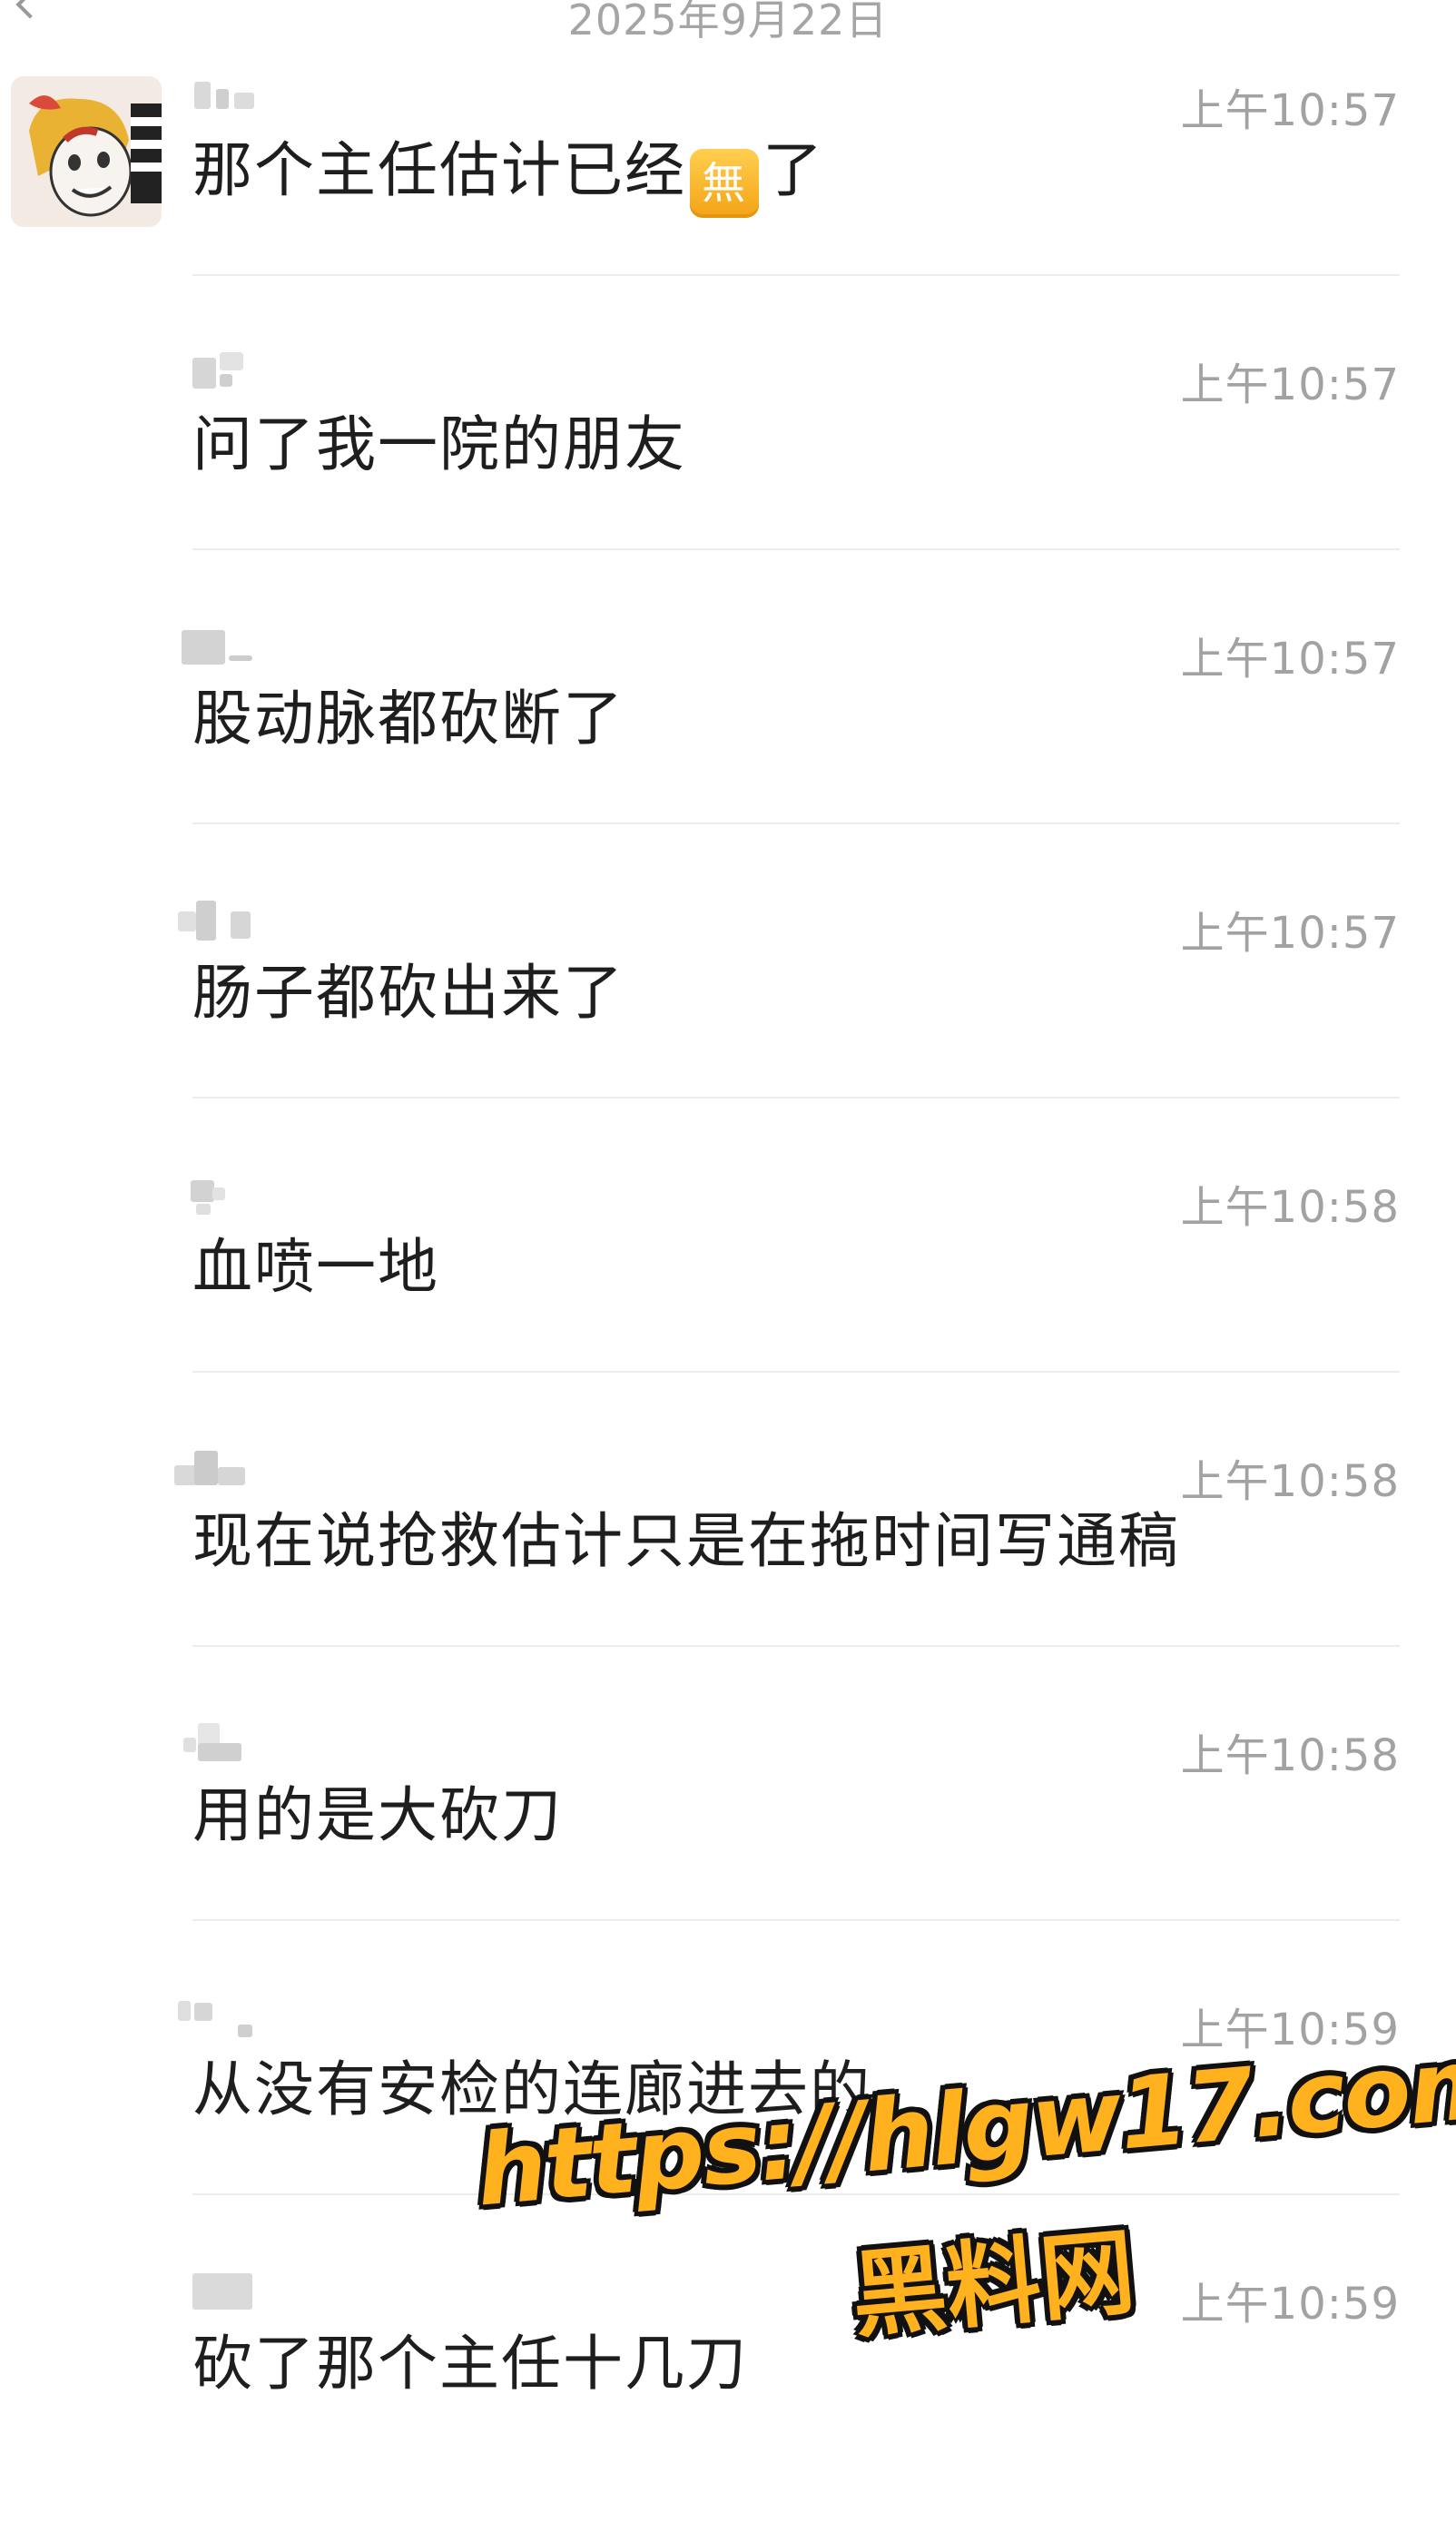 Image resolution: width=1456 pixels, height=2542 pixels. I want to click on chat-message: 上午10:58 血喷一地, so click(728, 1308).